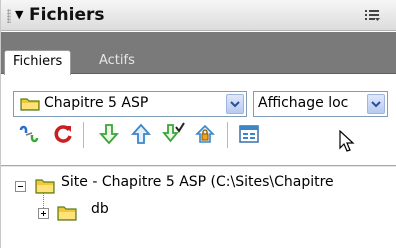 This screenshot has width=396, height=248. Describe the element at coordinates (347, 141) in the screenshot. I see `mouse-pointer-icon` at that location.